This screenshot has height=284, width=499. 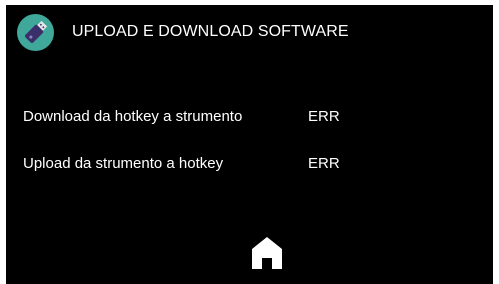 I want to click on download-hotkey-status: ERR, so click(x=324, y=116).